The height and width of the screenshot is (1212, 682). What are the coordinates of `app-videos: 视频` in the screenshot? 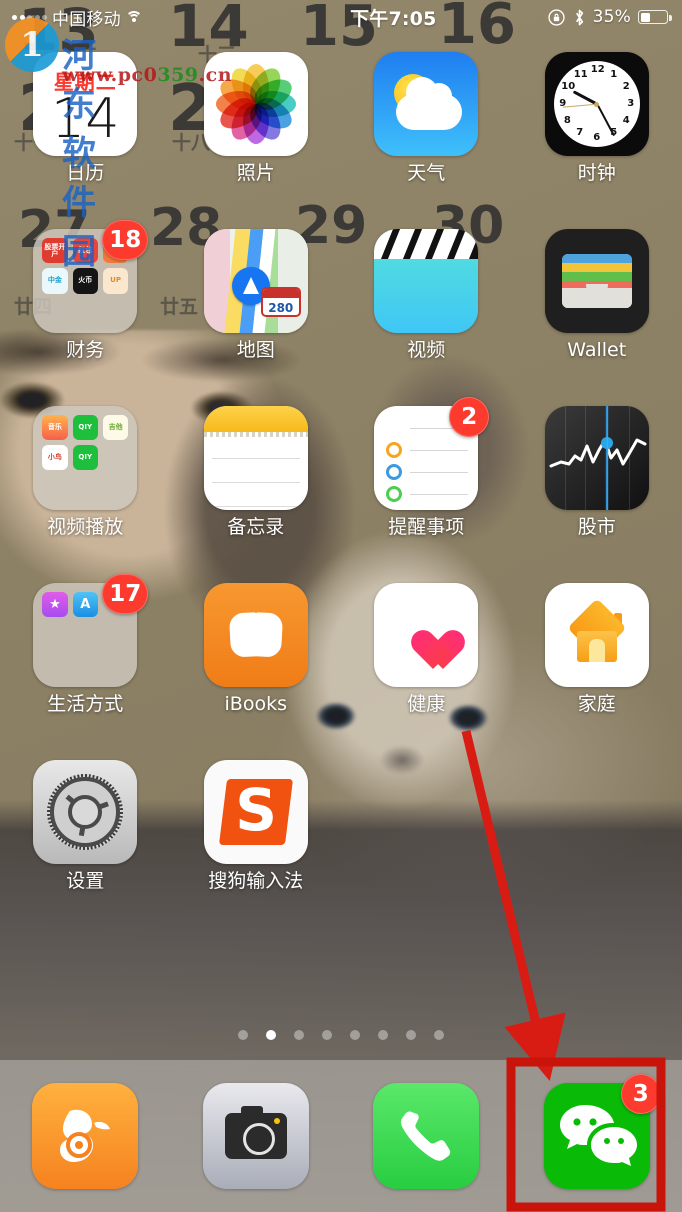 It's located at (426, 294).